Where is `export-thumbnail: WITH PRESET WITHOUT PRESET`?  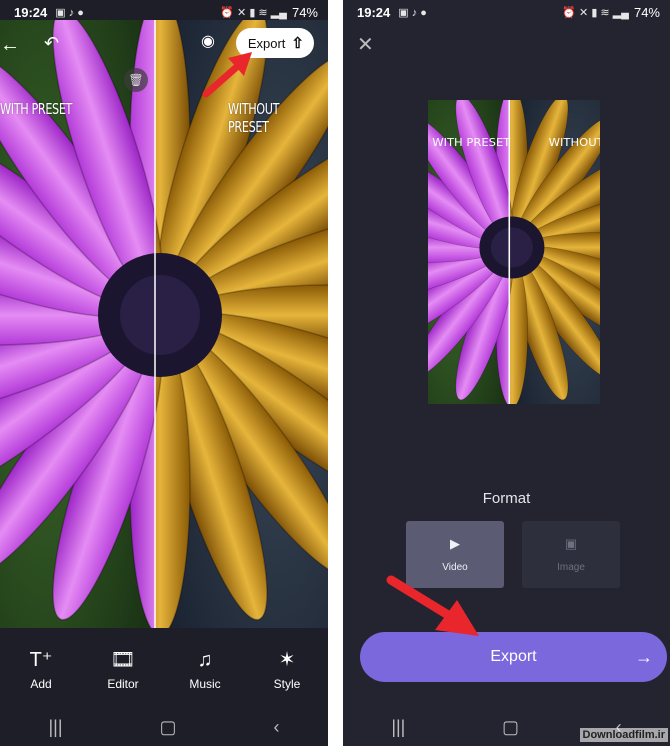
export-thumbnail: WITH PRESET WITHOUT PRESET is located at coordinates (514, 252).